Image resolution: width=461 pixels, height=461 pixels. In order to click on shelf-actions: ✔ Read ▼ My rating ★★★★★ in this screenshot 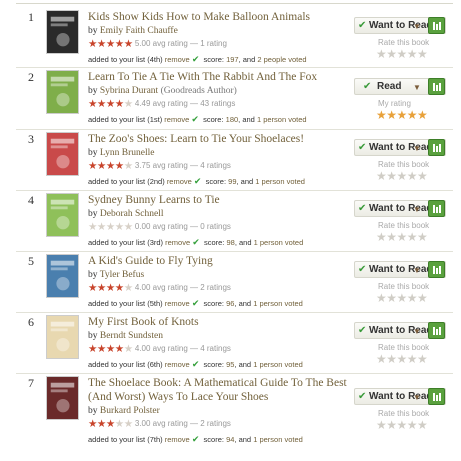, I will do `click(400, 100)`.